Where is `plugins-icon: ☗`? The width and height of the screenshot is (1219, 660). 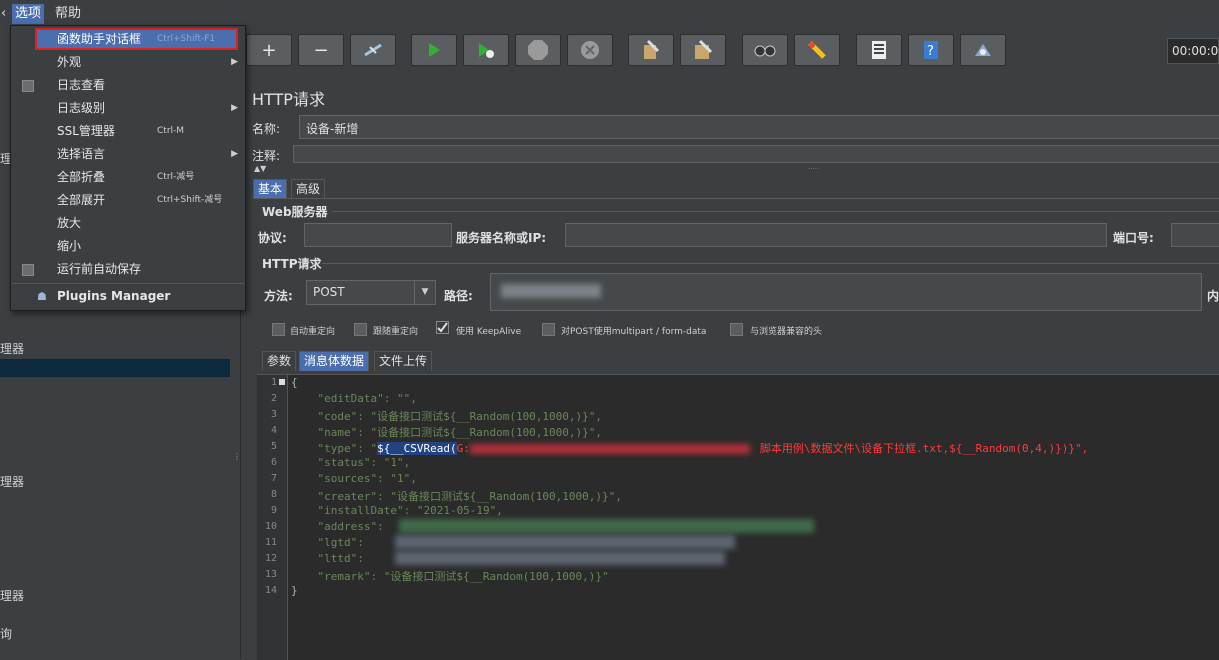
plugins-icon: ☗ is located at coordinates (42, 296).